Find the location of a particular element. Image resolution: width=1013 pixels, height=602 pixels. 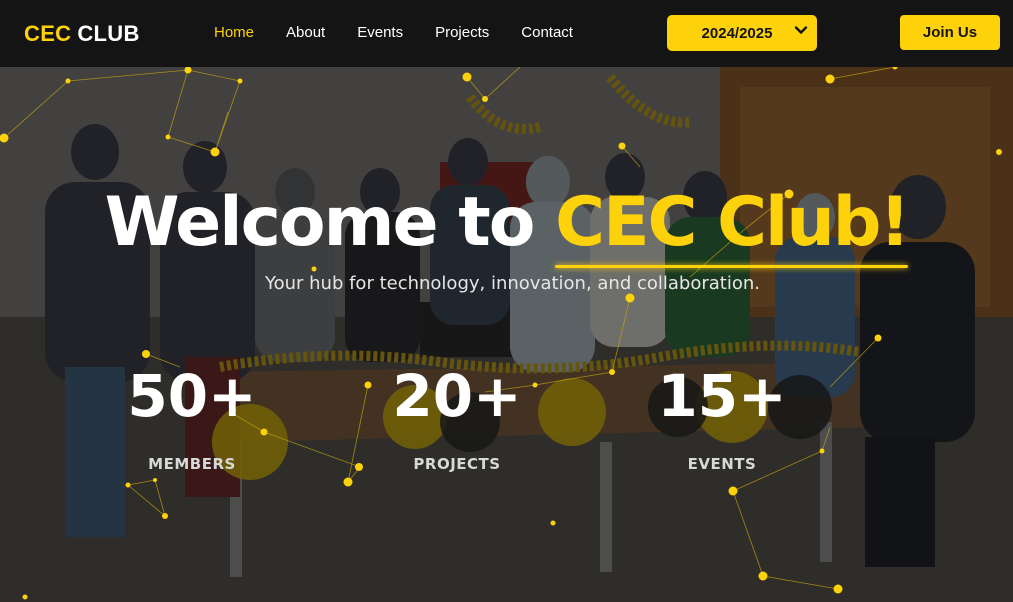

stat-members: 50+ MEMBERS is located at coordinates (192, 420).